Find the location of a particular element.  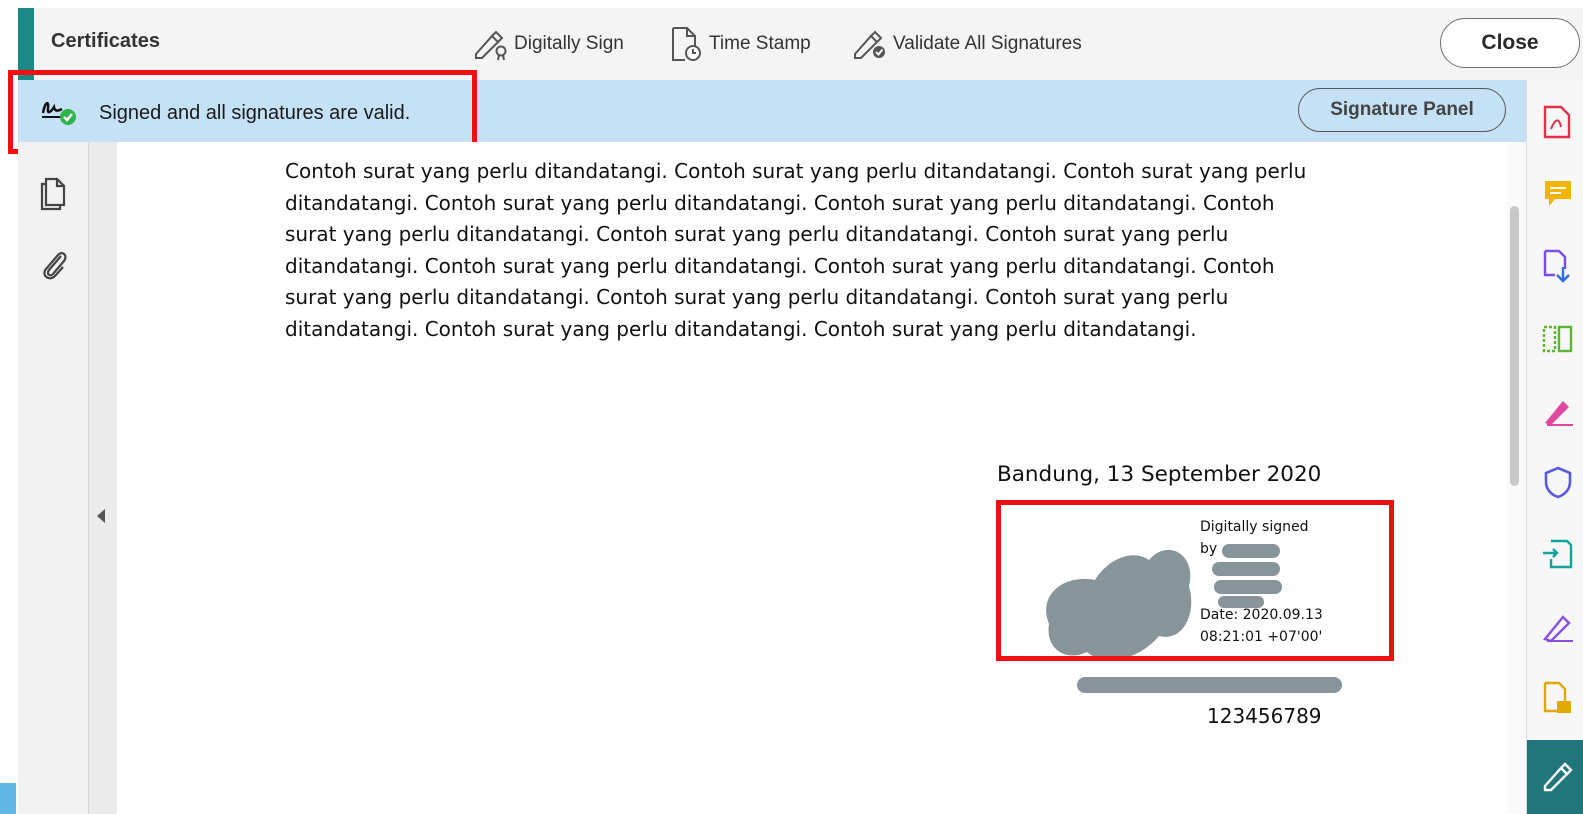

tool-organize-pages is located at coordinates (1555, 338).